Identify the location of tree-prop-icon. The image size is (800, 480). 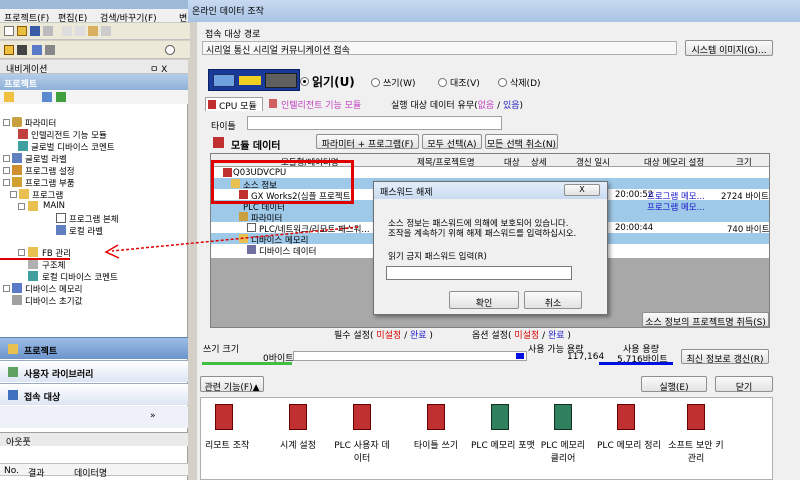
(47, 97).